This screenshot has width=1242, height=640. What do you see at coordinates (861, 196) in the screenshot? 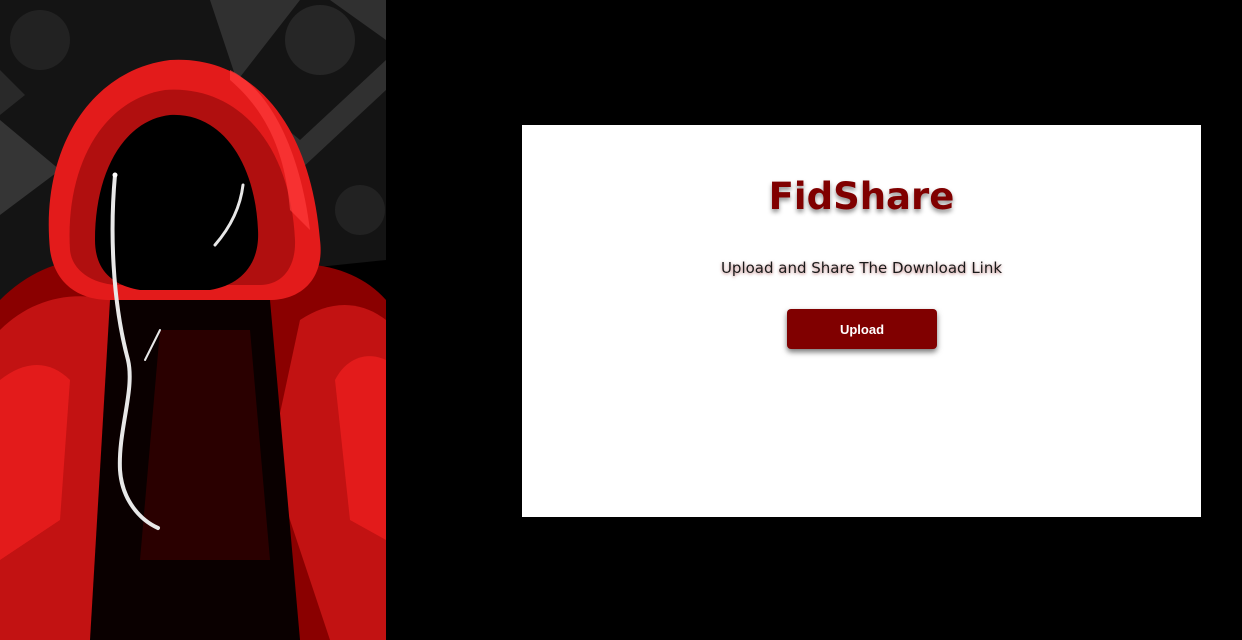
I see `brand-title: FidShare` at bounding box center [861, 196].